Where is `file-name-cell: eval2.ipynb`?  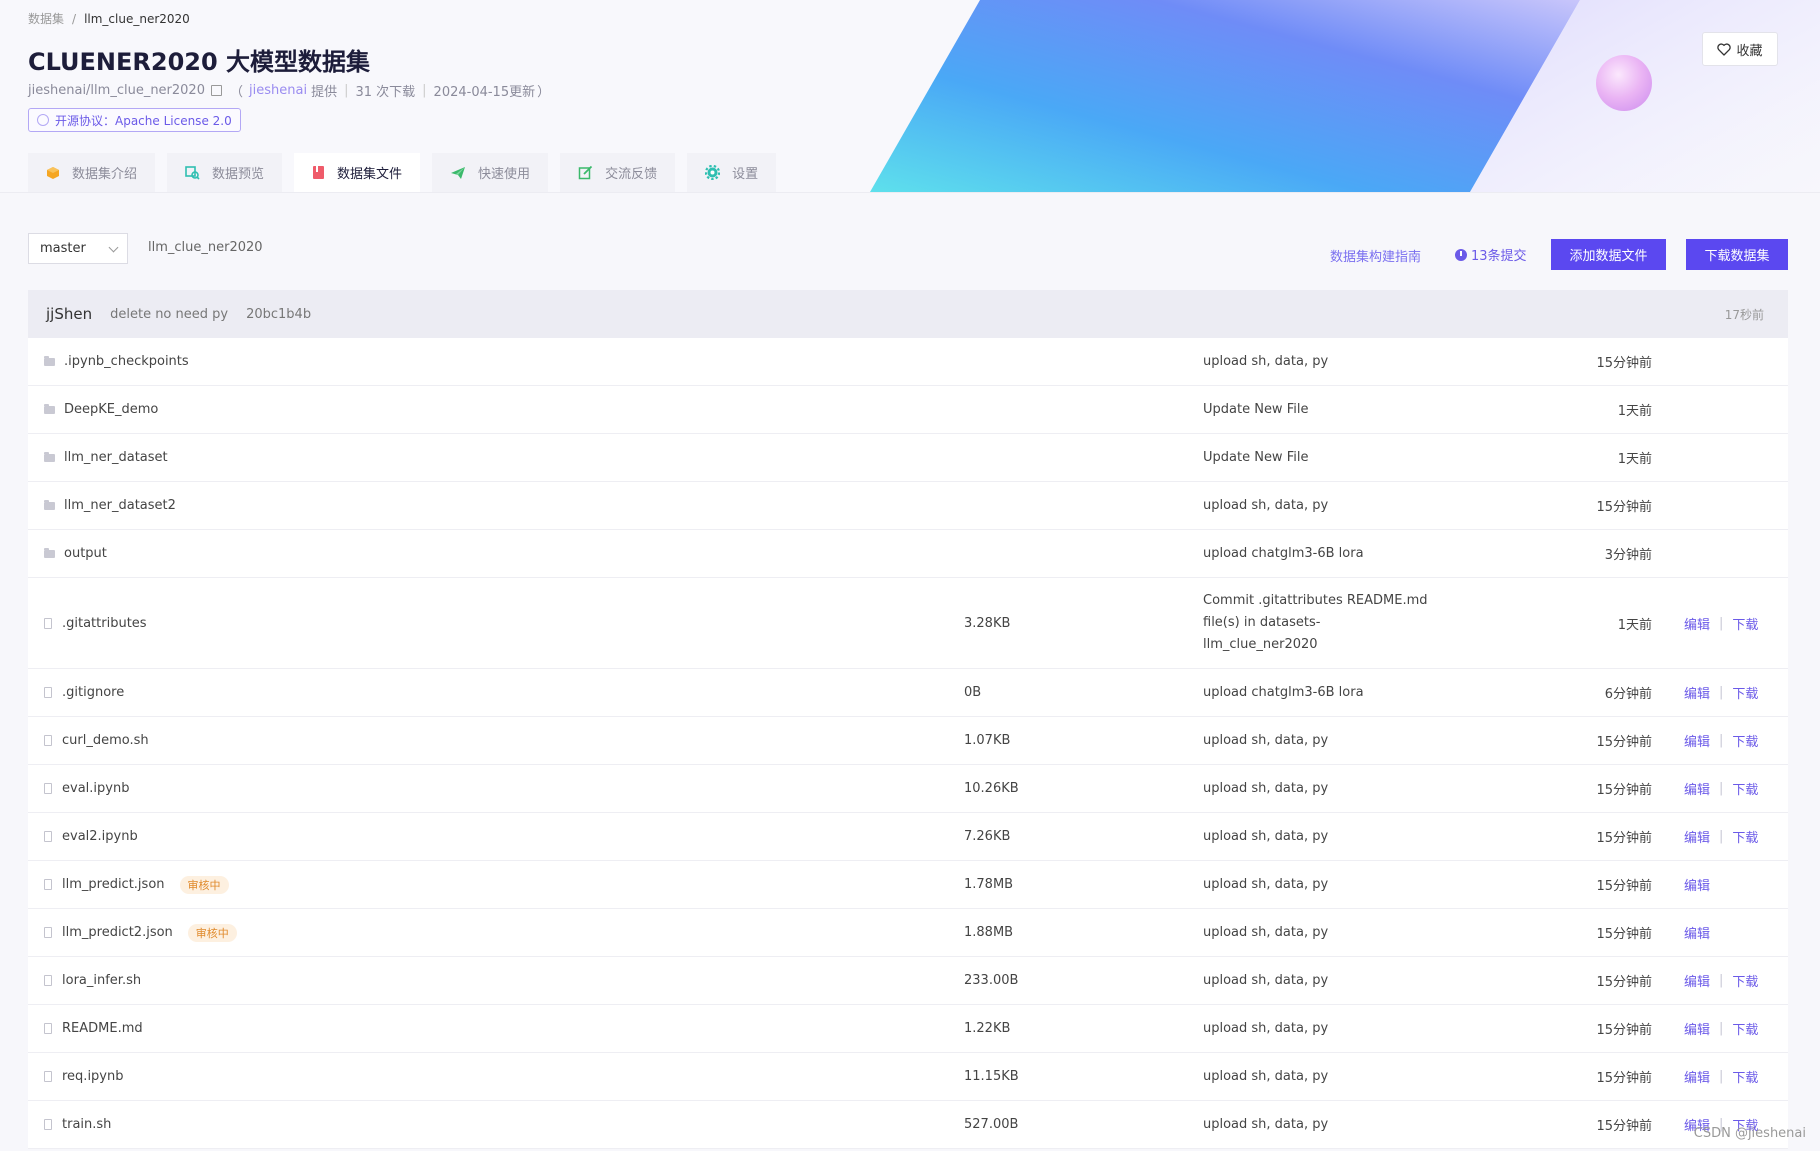
file-name-cell: eval2.ipynb is located at coordinates (91, 836).